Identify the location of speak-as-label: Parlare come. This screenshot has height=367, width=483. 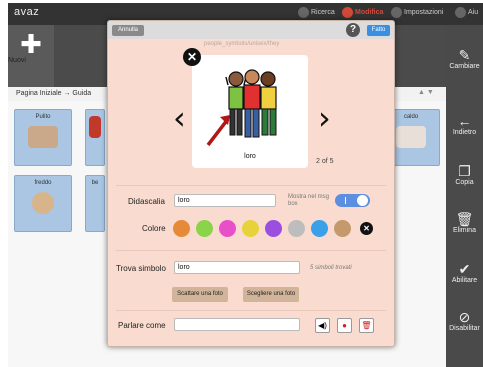
(142, 325).